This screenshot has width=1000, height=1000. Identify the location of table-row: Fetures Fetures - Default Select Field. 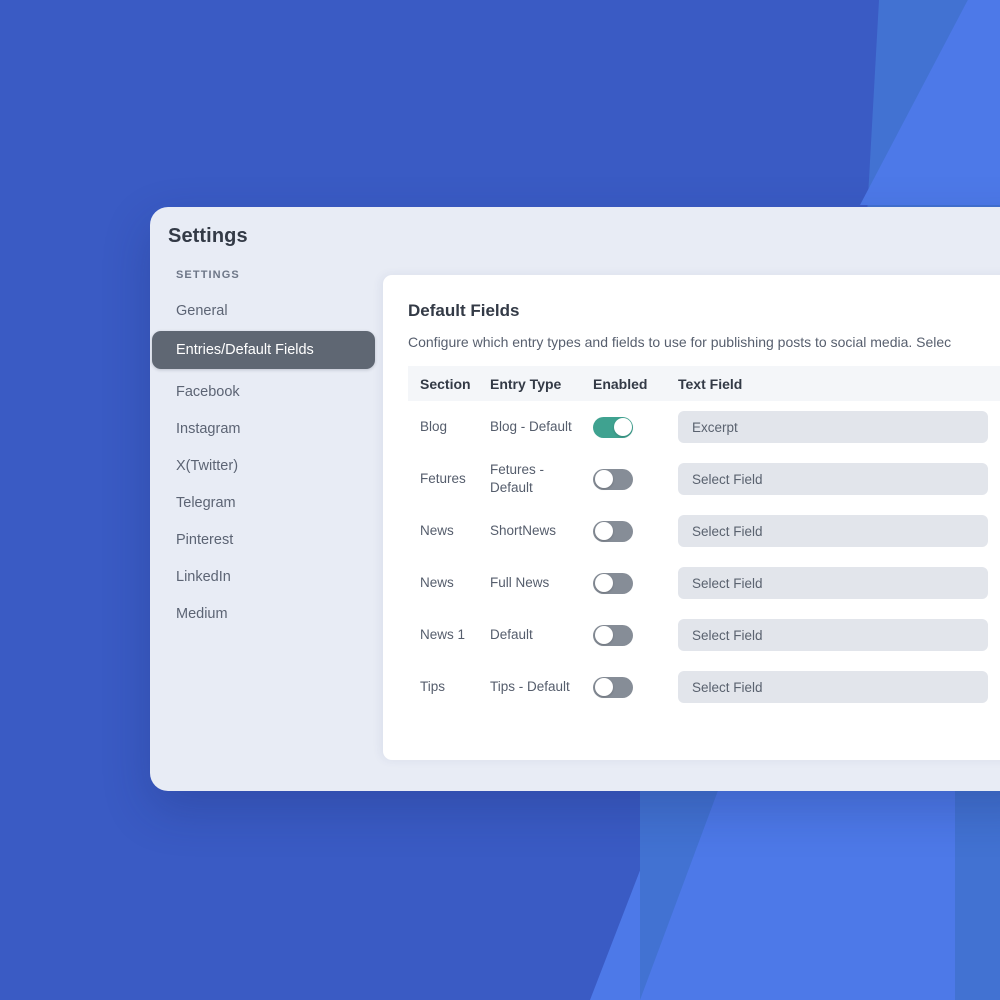
(704, 479).